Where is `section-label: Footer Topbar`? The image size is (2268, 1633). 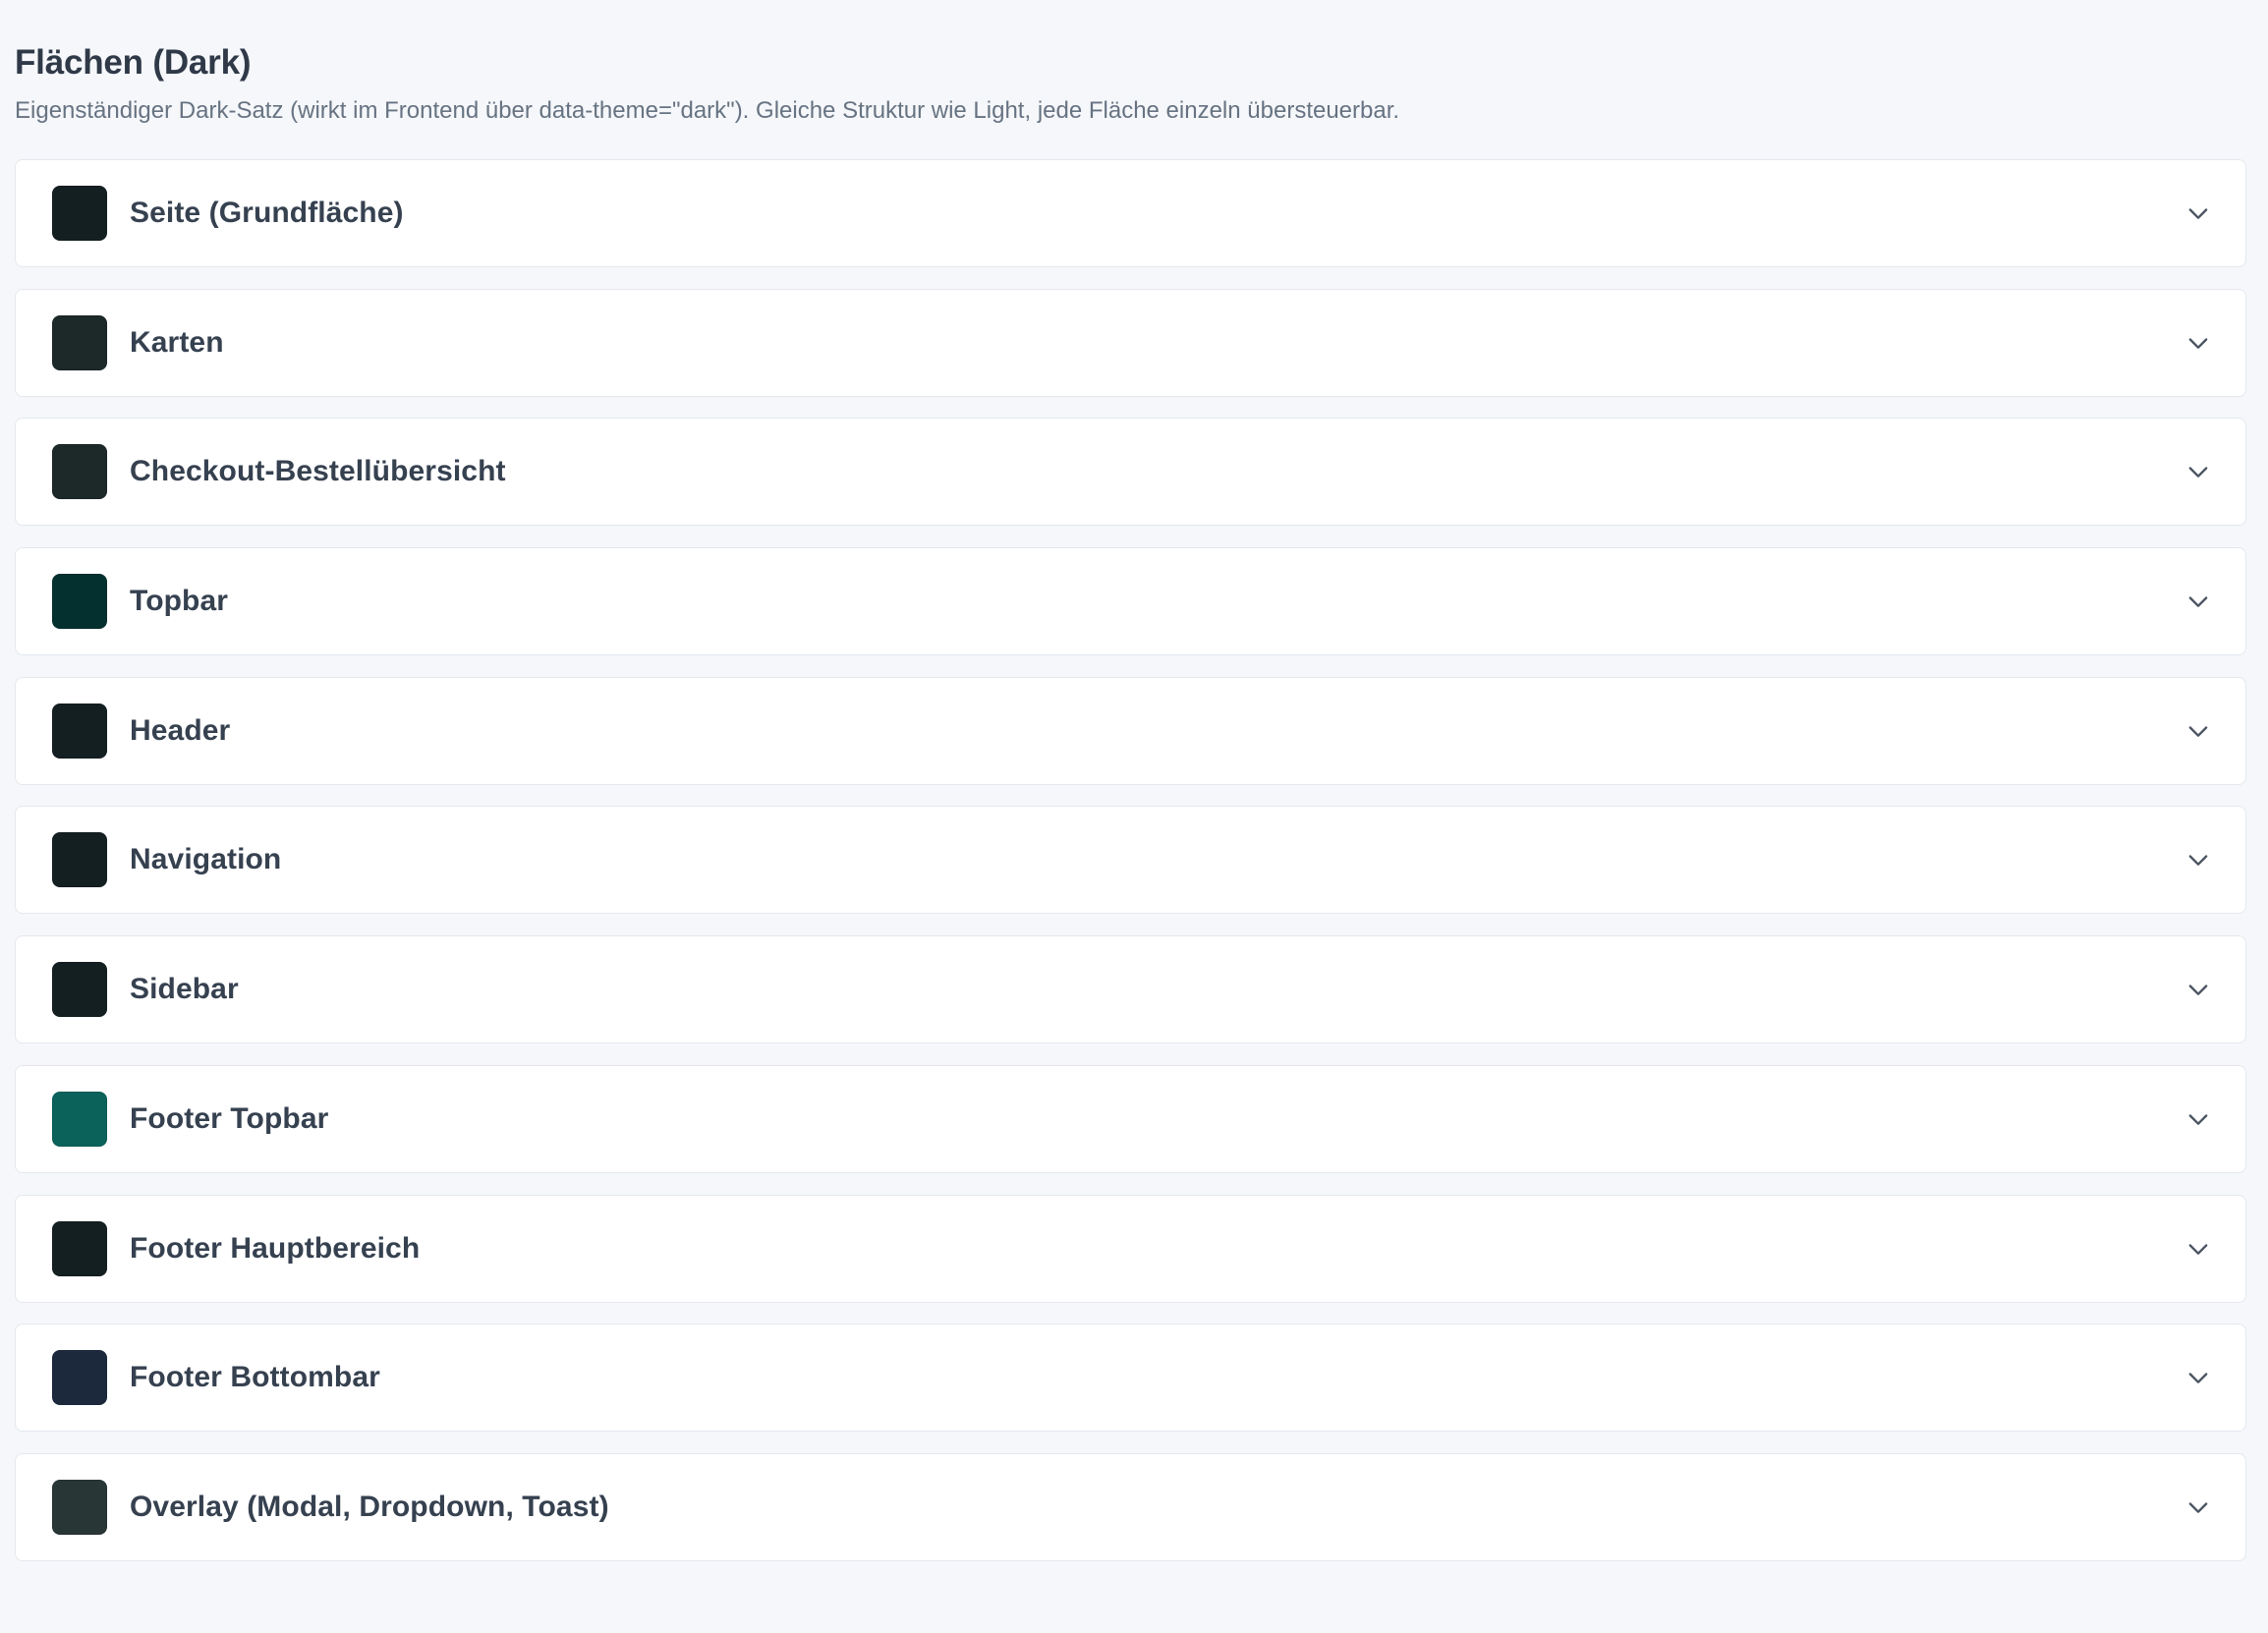
section-label: Footer Topbar is located at coordinates (230, 1118).